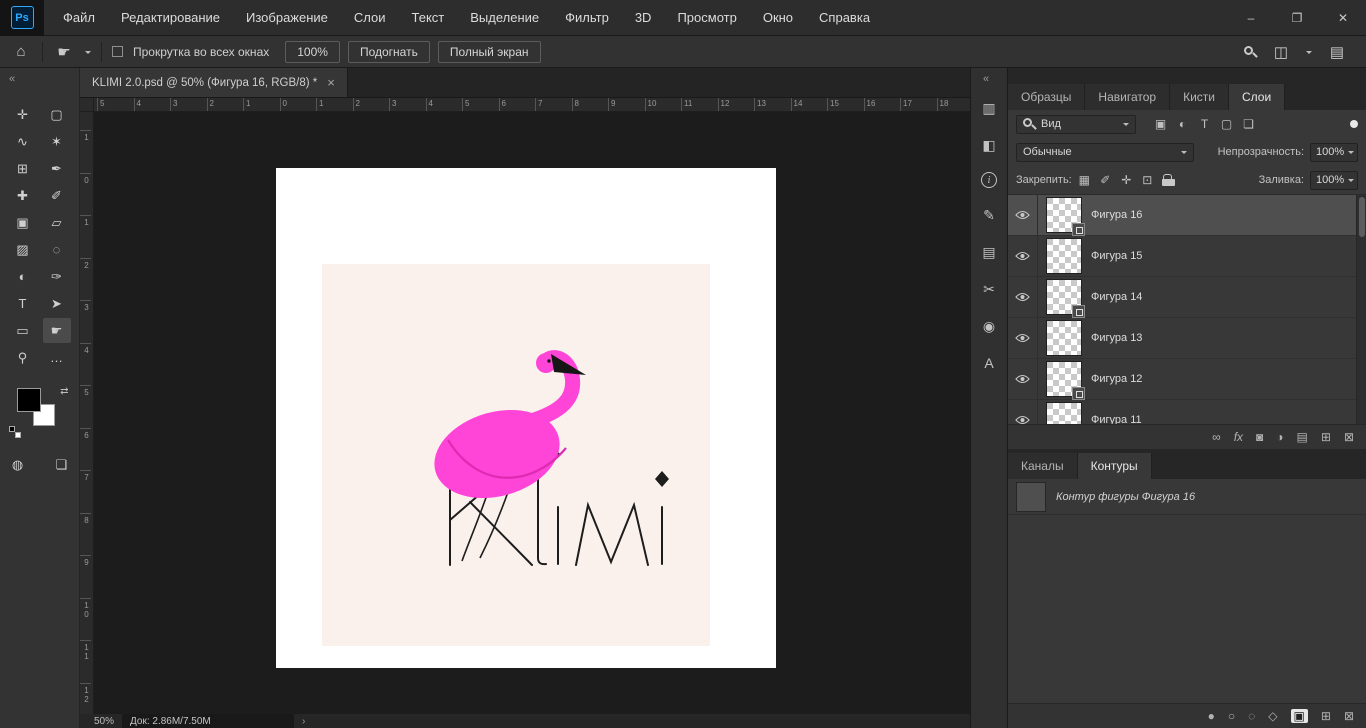 The image size is (1366, 728). What do you see at coordinates (1187, 379) in the screenshot?
I see `layer-row: Фигура 12` at bounding box center [1187, 379].